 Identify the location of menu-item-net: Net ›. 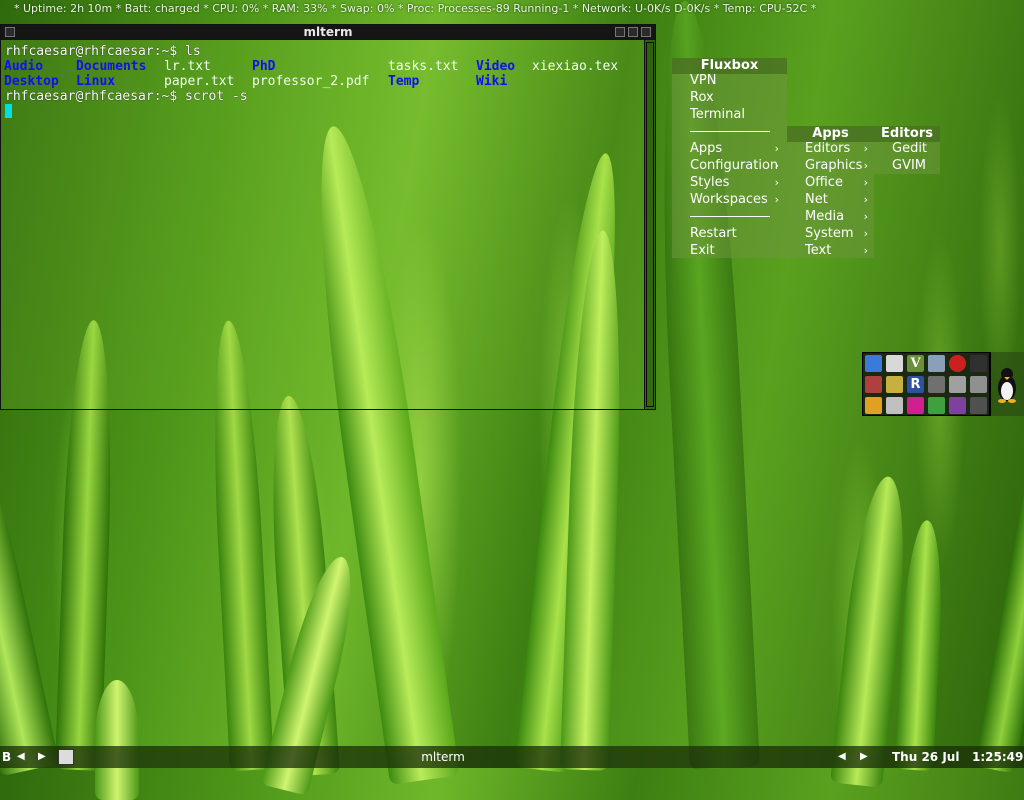
(839, 199).